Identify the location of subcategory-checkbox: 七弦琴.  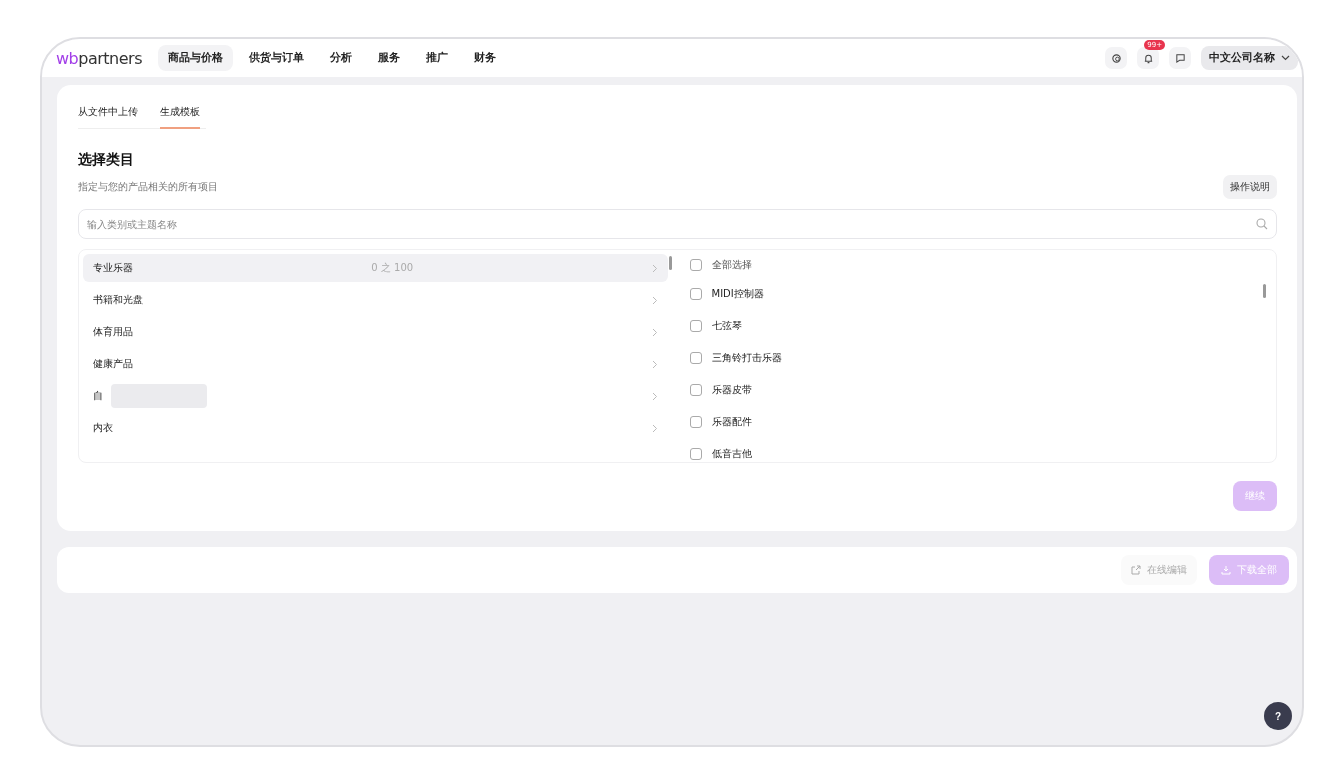
(973, 326).